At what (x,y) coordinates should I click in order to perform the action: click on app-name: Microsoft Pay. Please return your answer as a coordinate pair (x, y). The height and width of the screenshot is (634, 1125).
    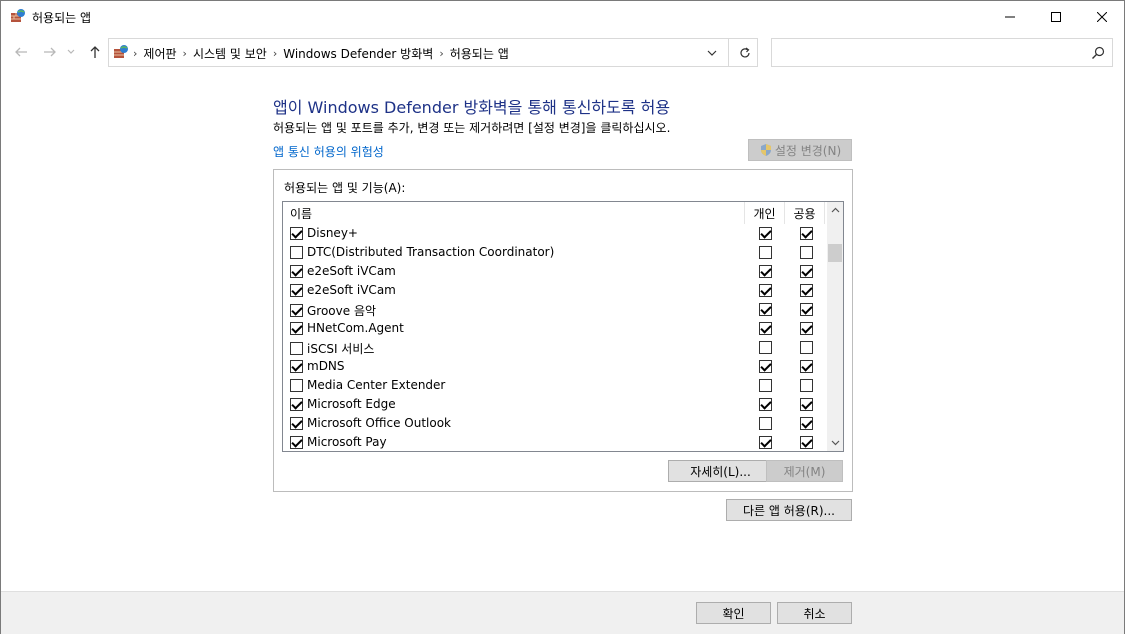
    Looking at the image, I should click on (347, 442).